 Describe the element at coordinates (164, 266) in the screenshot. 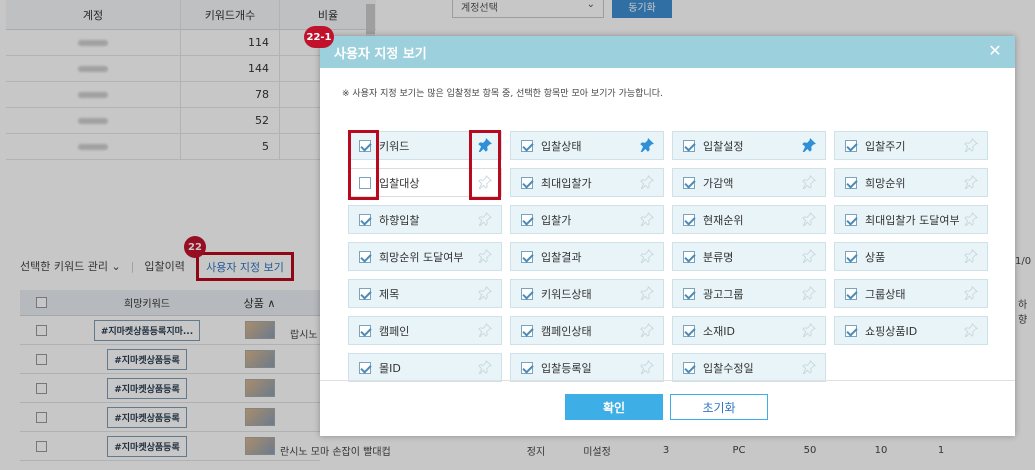

I see `bid-history-link: 입찰이력` at that location.